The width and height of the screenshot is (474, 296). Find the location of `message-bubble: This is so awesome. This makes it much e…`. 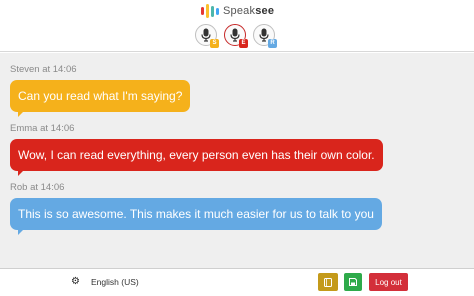

message-bubble: This is so awesome. This makes it much e… is located at coordinates (196, 216).